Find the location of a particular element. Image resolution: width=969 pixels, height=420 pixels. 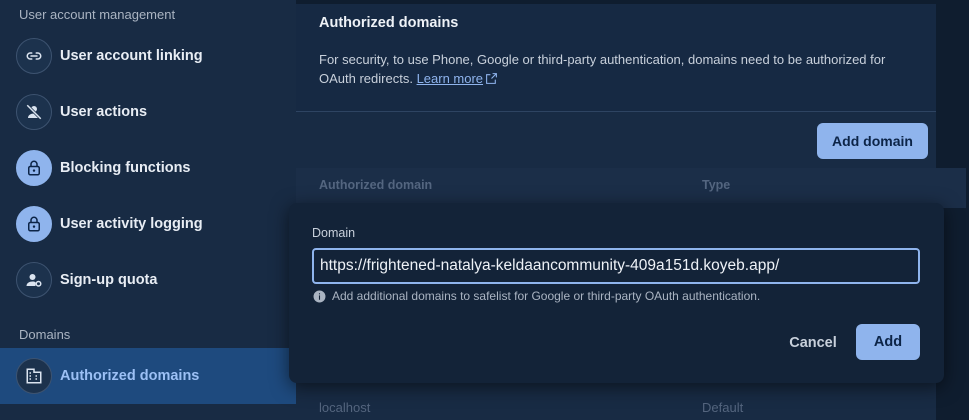

cell-domain: localhost is located at coordinates (345, 407).